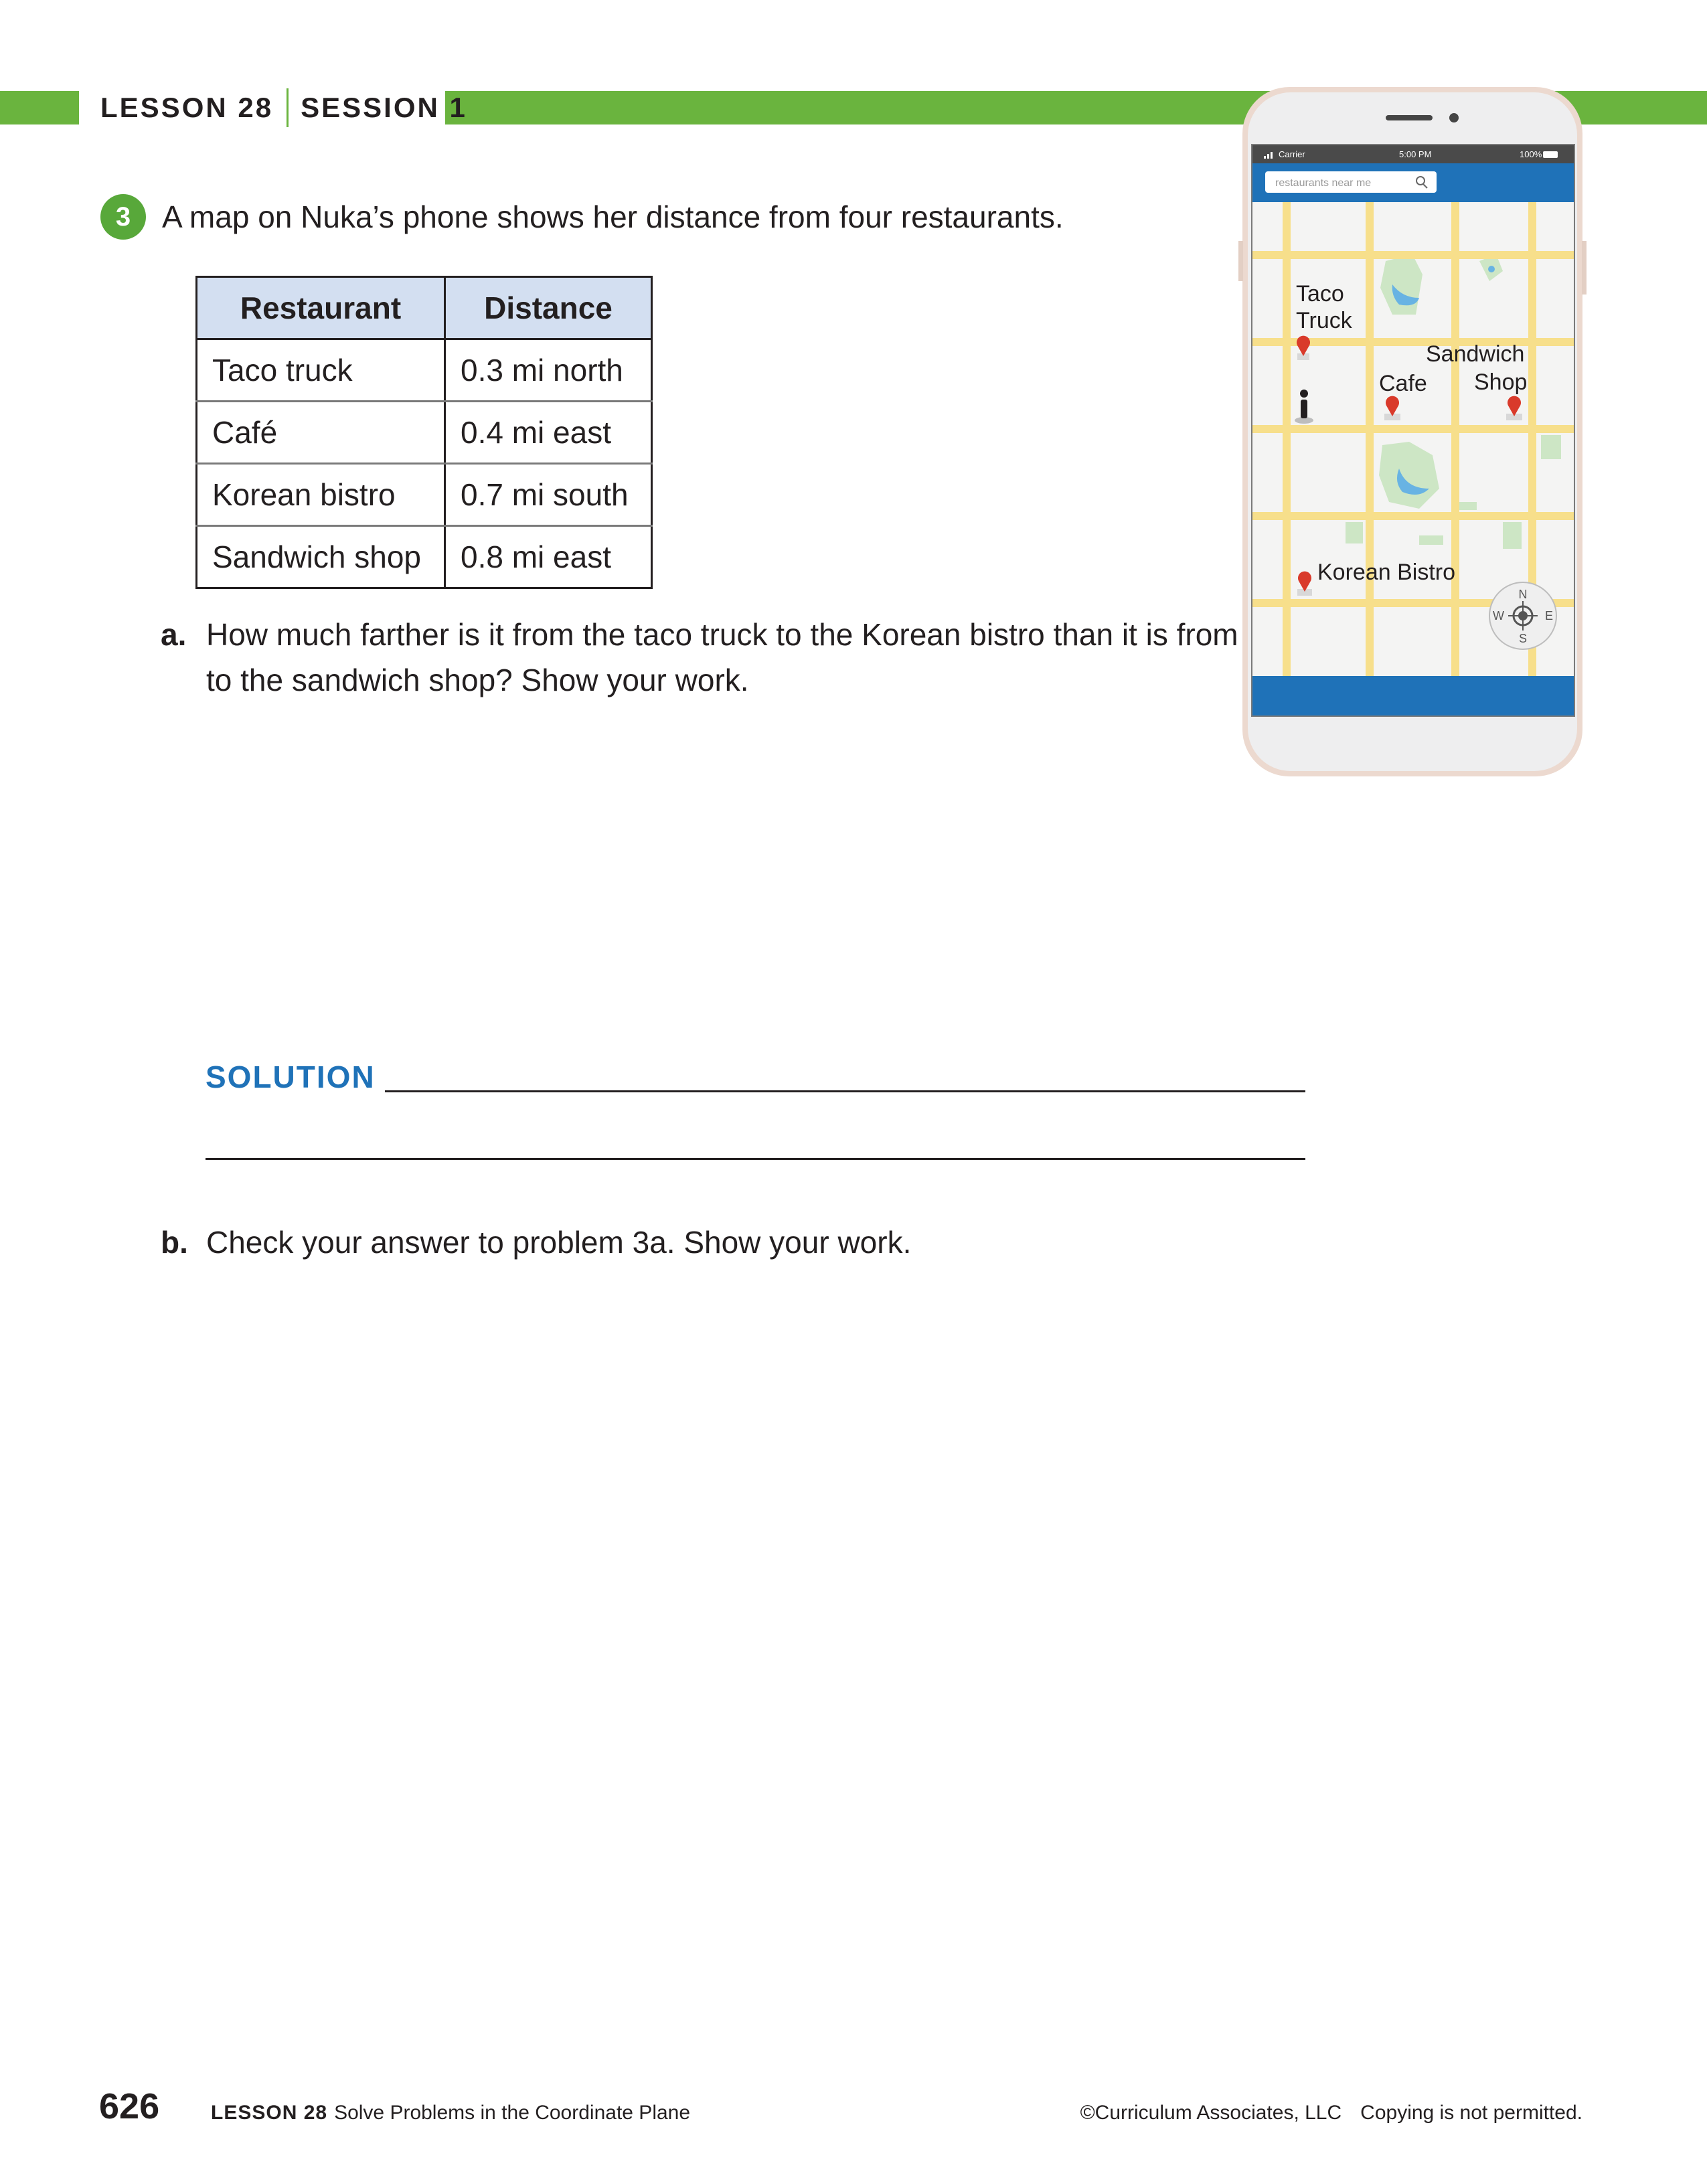  I want to click on cell-distance: 0.3 mi north, so click(548, 370).